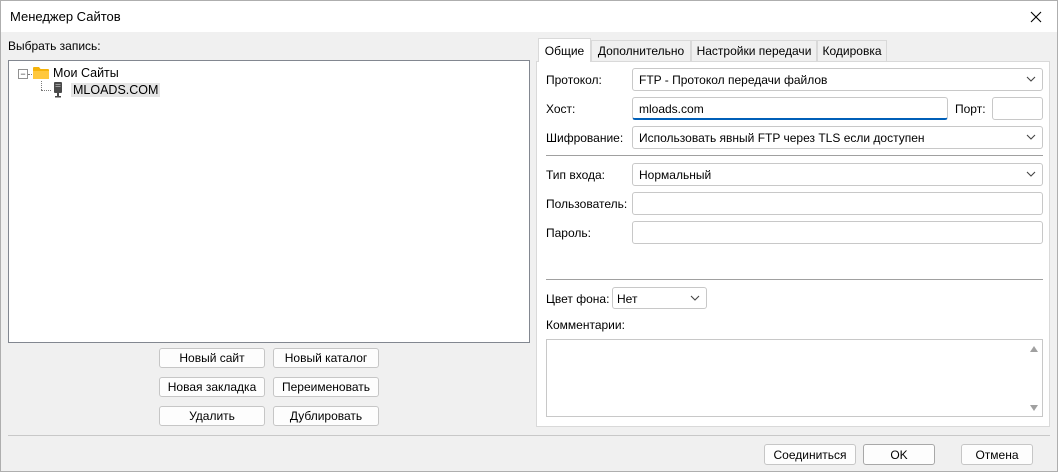  What do you see at coordinates (675, 175) in the screenshot?
I see `logon-type-value: Нормальный` at bounding box center [675, 175].